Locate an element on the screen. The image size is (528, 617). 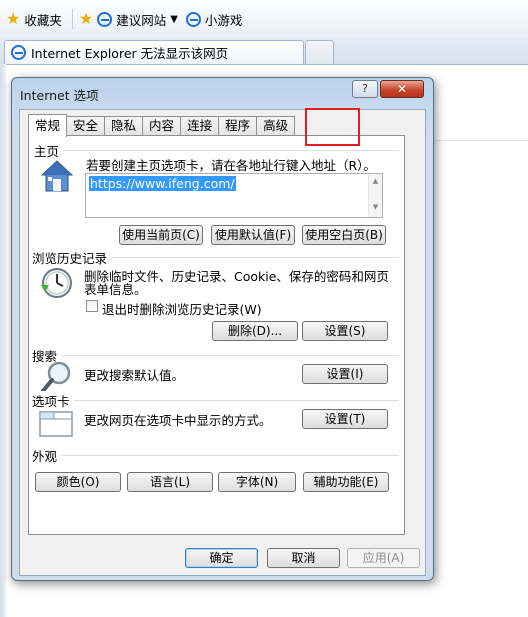
history-clock-icon is located at coordinates (57, 283).